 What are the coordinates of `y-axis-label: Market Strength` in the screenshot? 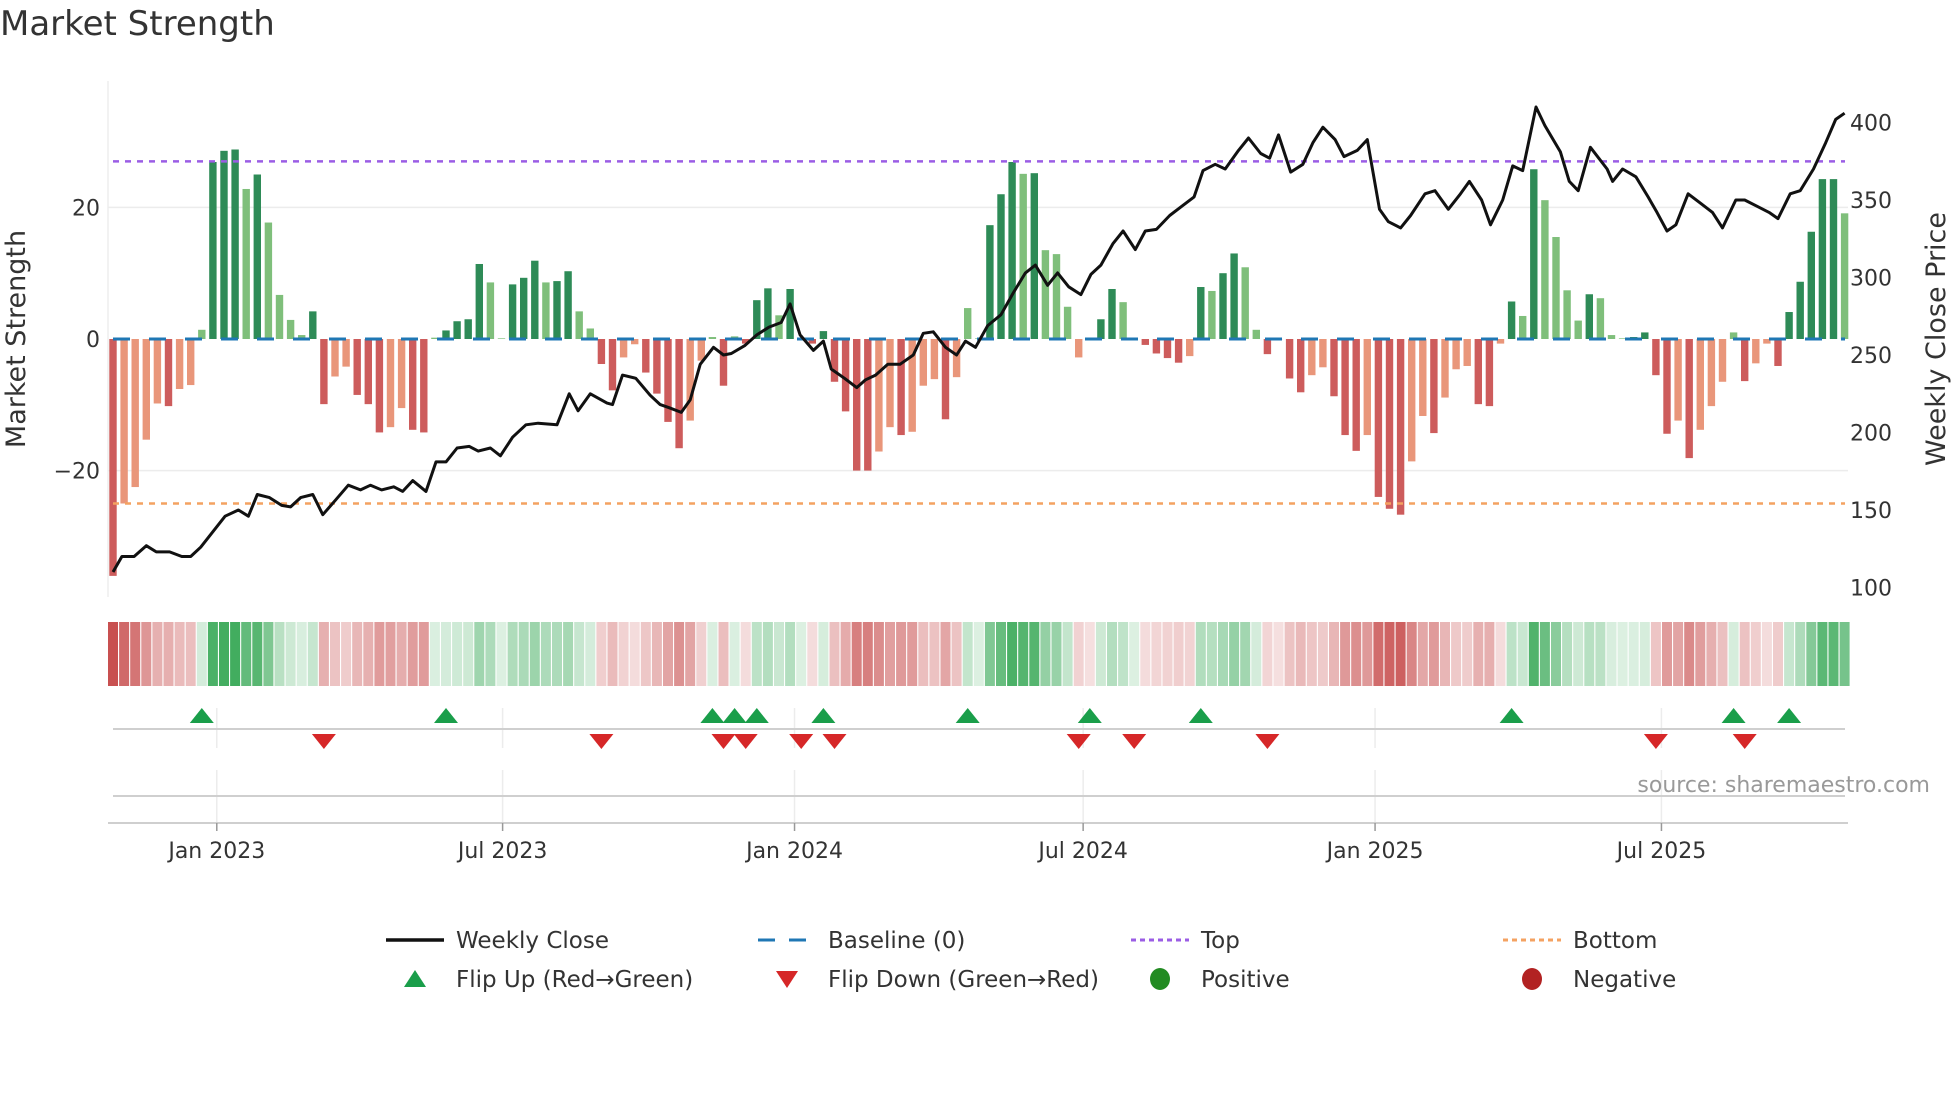 It's located at (16, 339).